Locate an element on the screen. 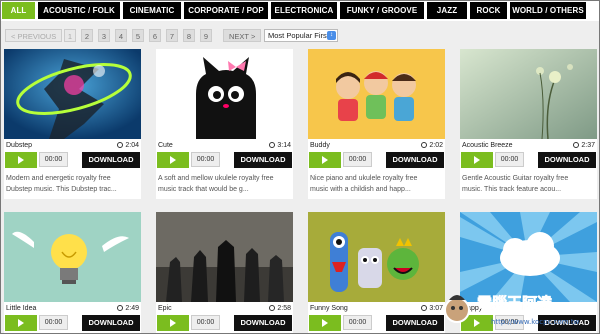  category-electronica: ELECTRONICA is located at coordinates (304, 10).